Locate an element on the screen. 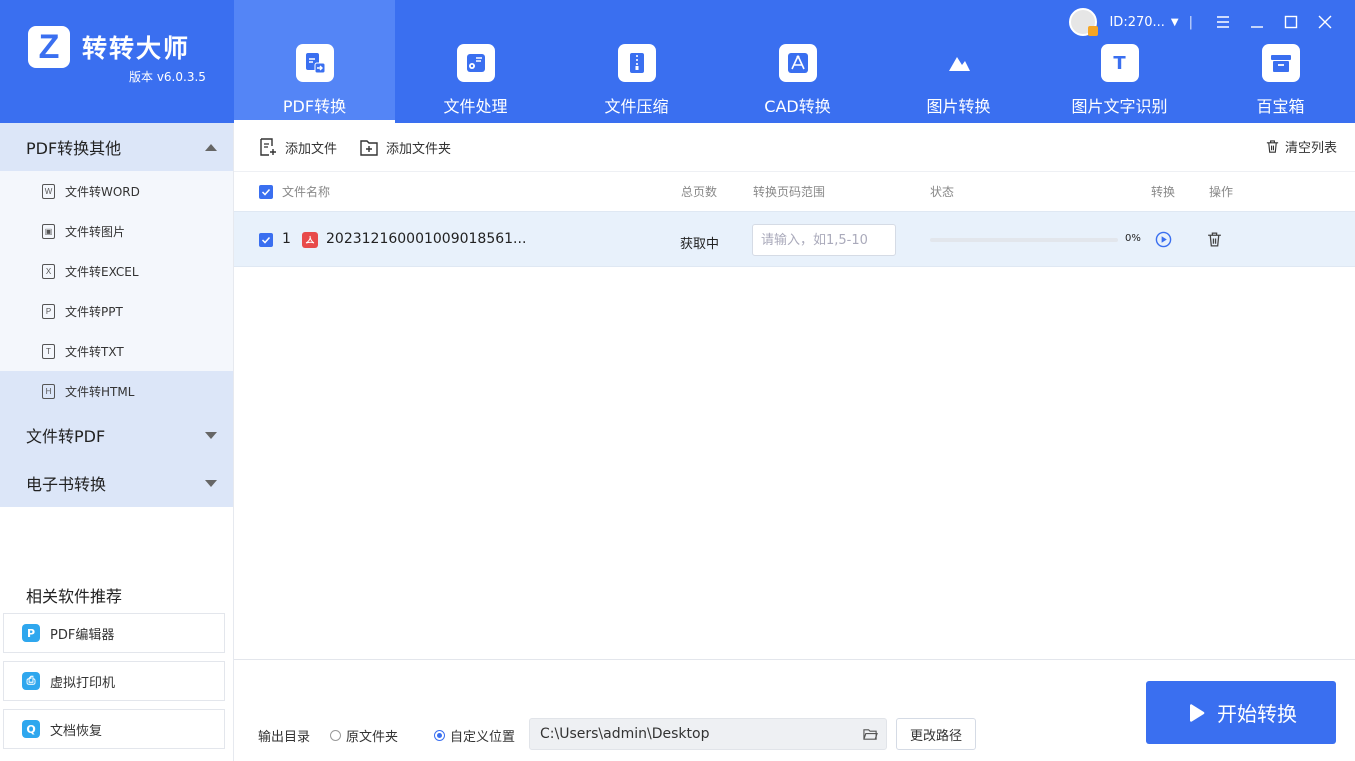 This screenshot has width=1355, height=761. rec-label: 文档恢复 is located at coordinates (76, 731).